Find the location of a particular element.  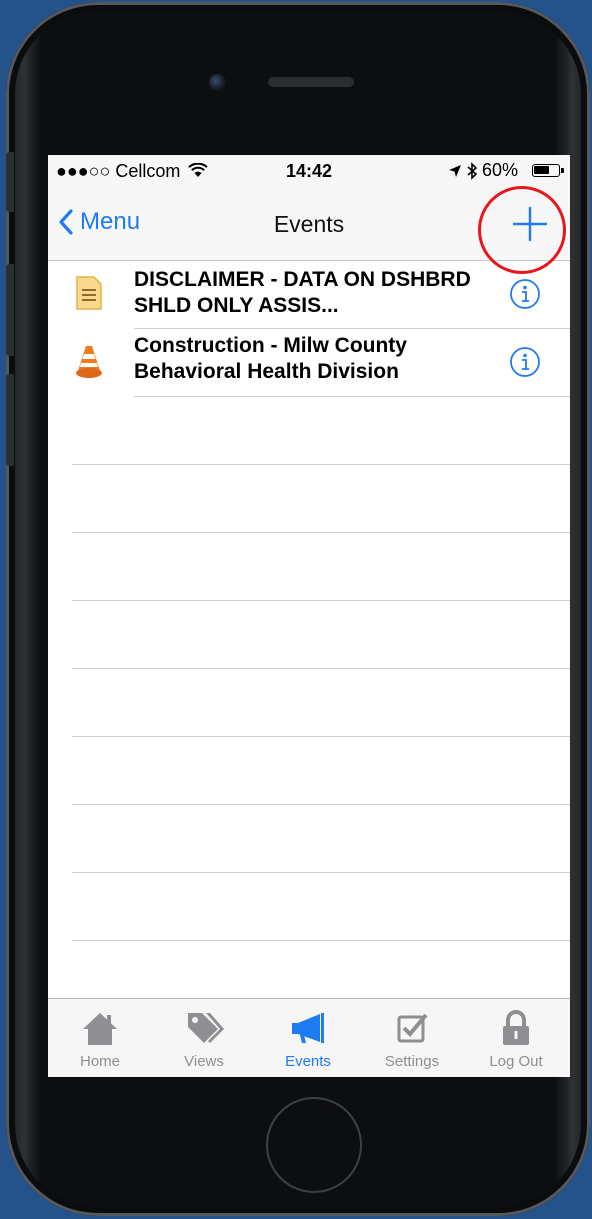

tab-label: Views is located at coordinates (204, 1061).